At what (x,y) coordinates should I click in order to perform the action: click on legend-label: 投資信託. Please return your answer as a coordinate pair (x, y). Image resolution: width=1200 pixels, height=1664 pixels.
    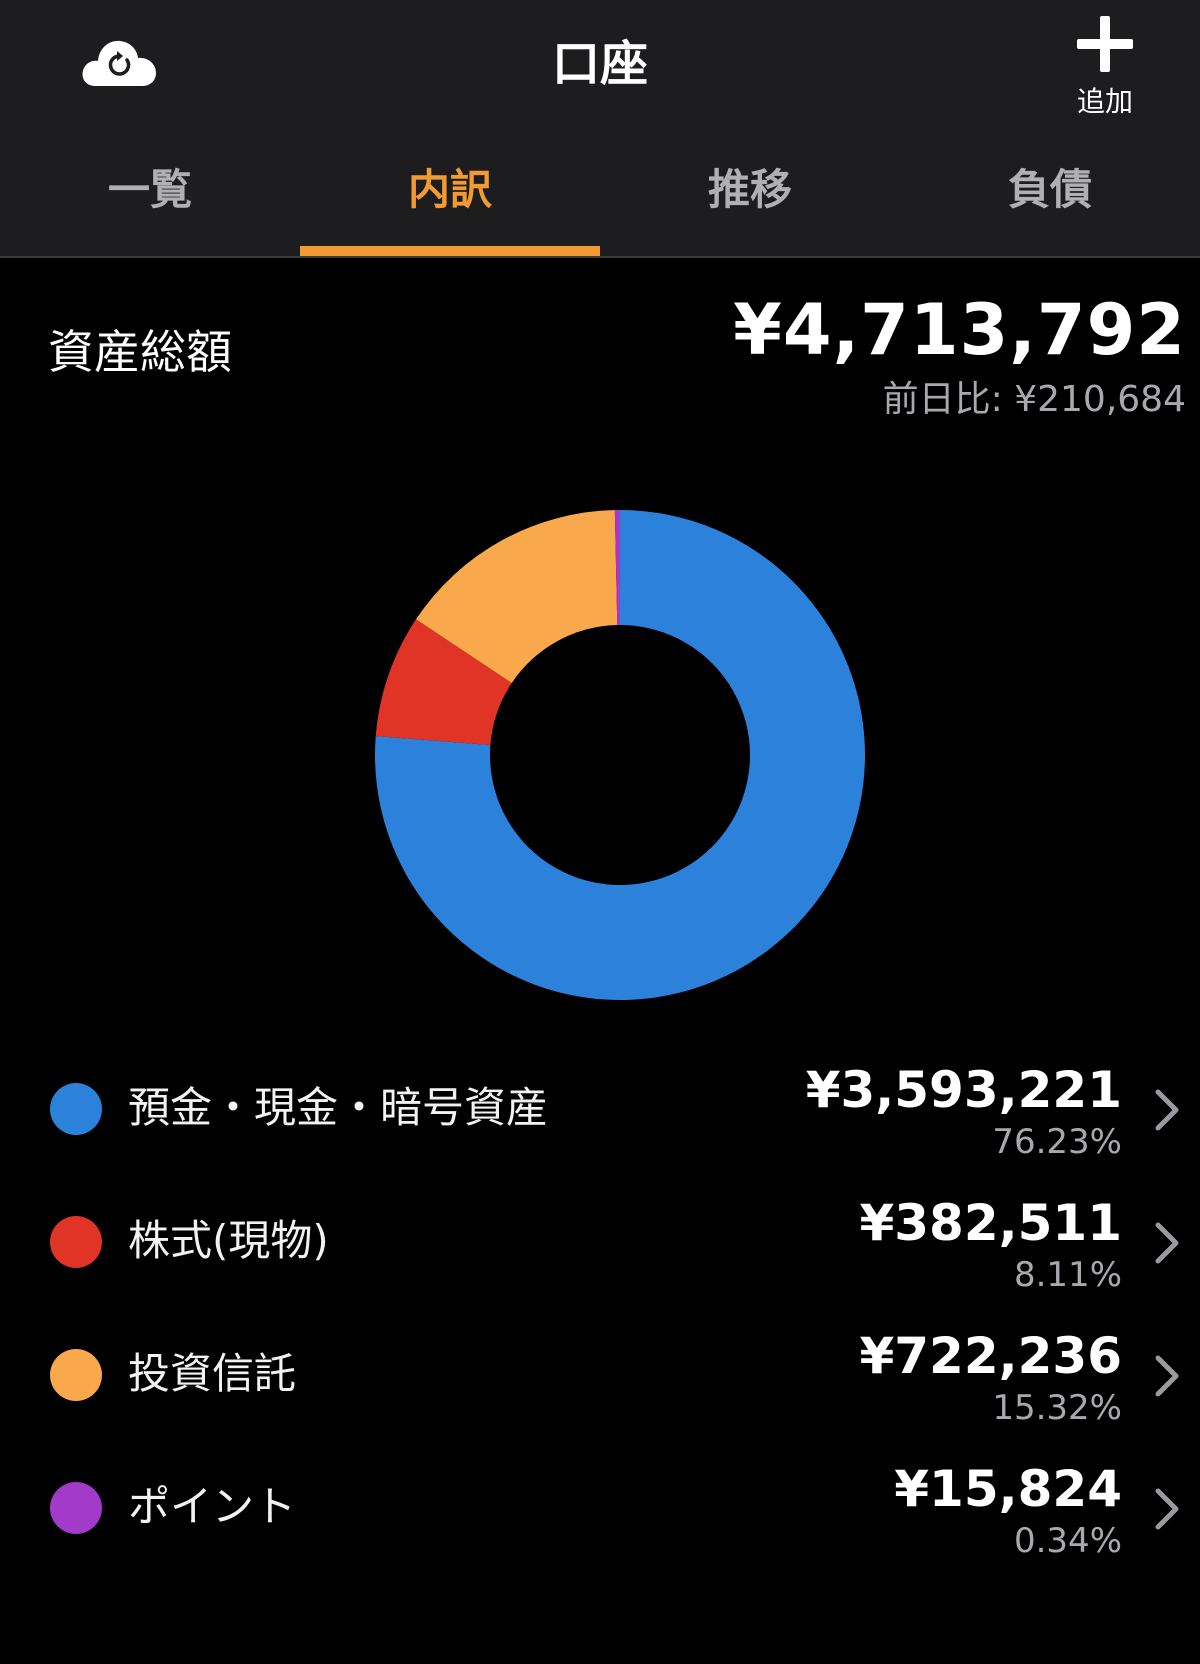
    Looking at the image, I should click on (212, 1373).